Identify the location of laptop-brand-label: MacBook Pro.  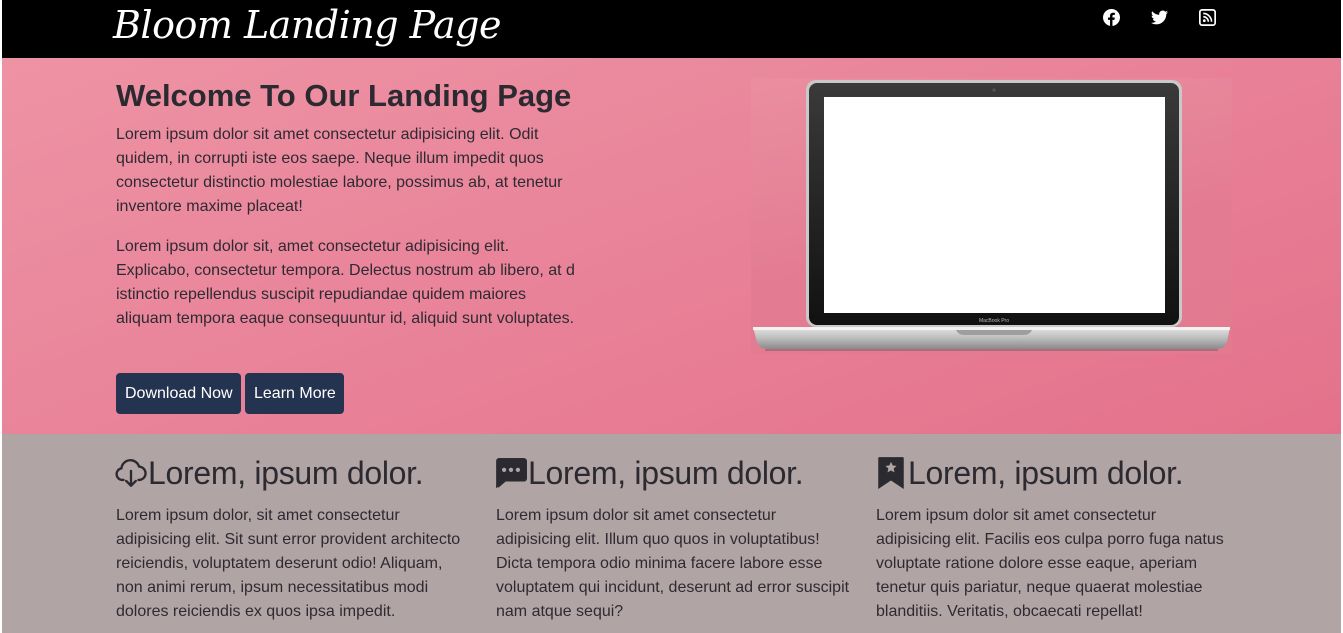
(994, 321).